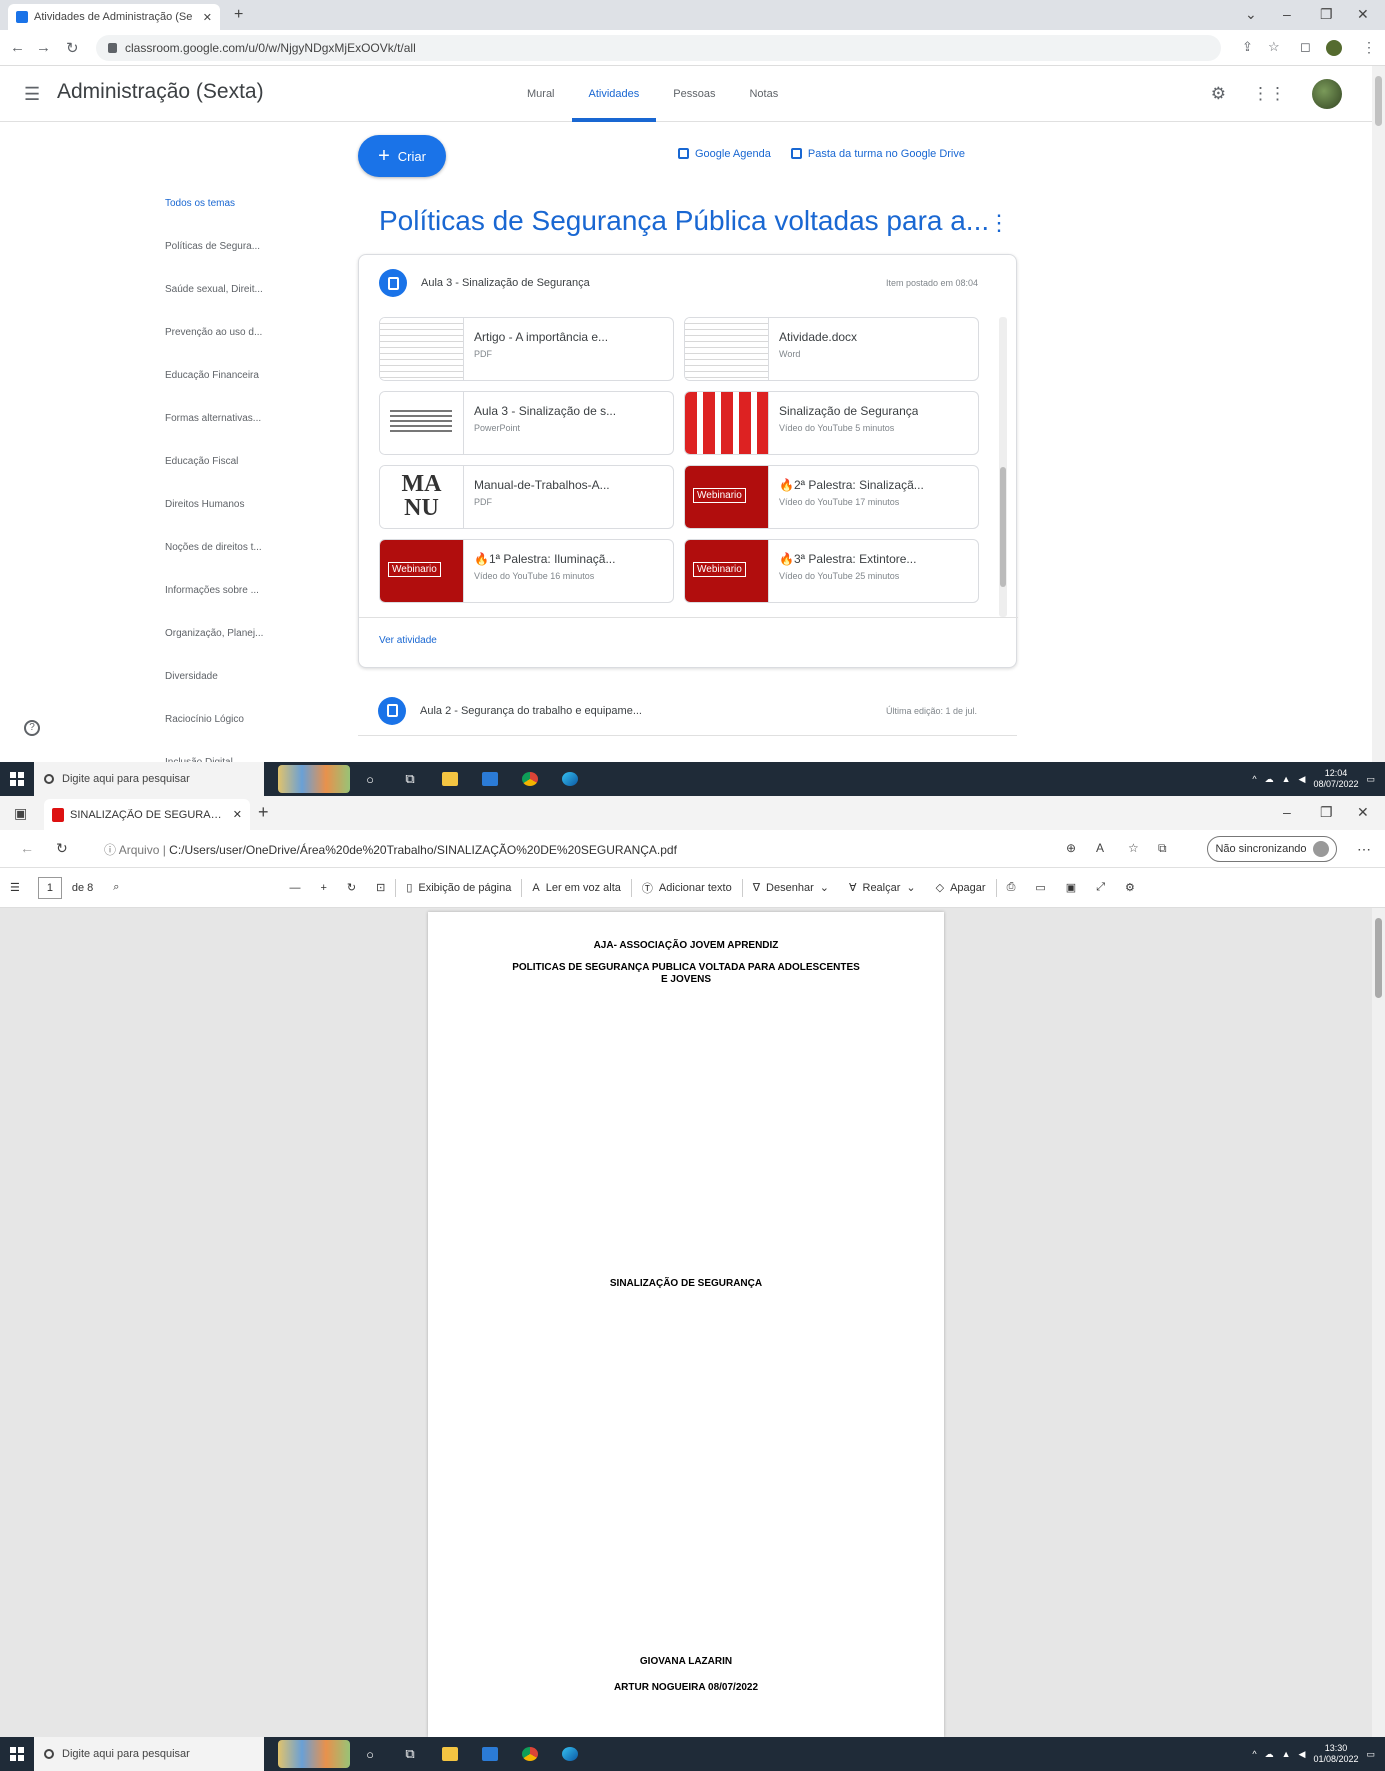 The width and height of the screenshot is (1385, 1771). I want to click on volume-icon: ◀, so click(1302, 779).